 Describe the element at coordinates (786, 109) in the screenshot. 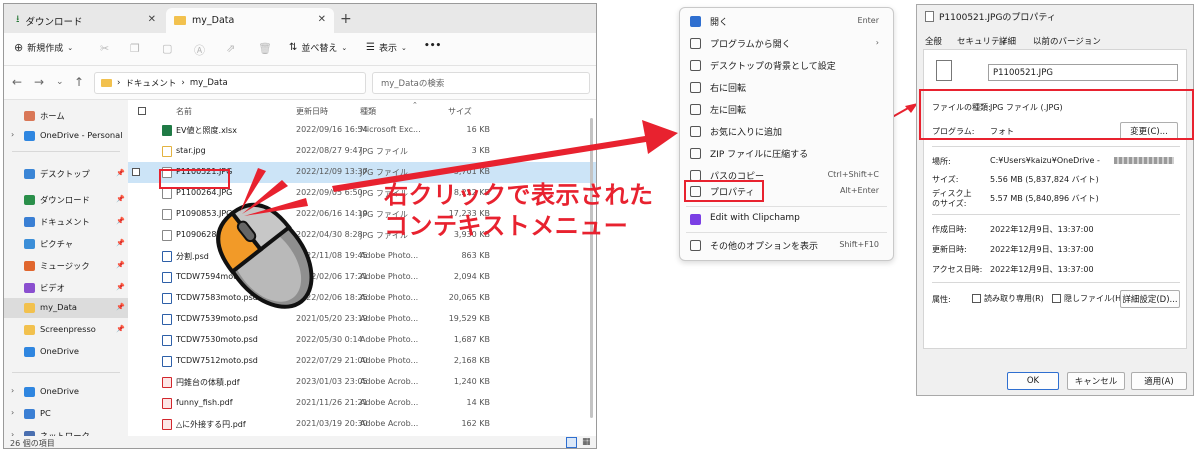

I see `menu-item: 左に回転` at that location.